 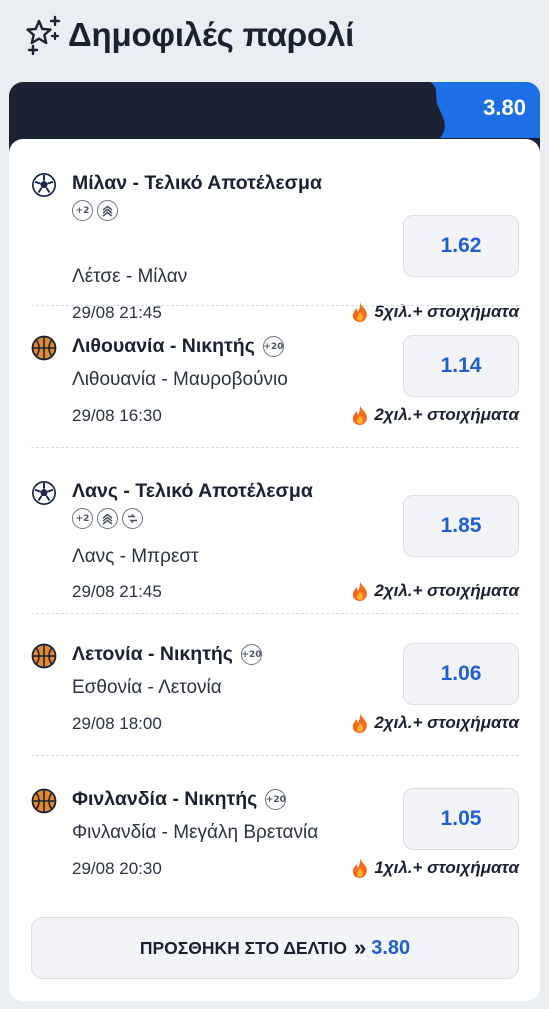 What do you see at coordinates (135, 556) in the screenshot?
I see `match-name: Λανς - Μπρεστ` at bounding box center [135, 556].